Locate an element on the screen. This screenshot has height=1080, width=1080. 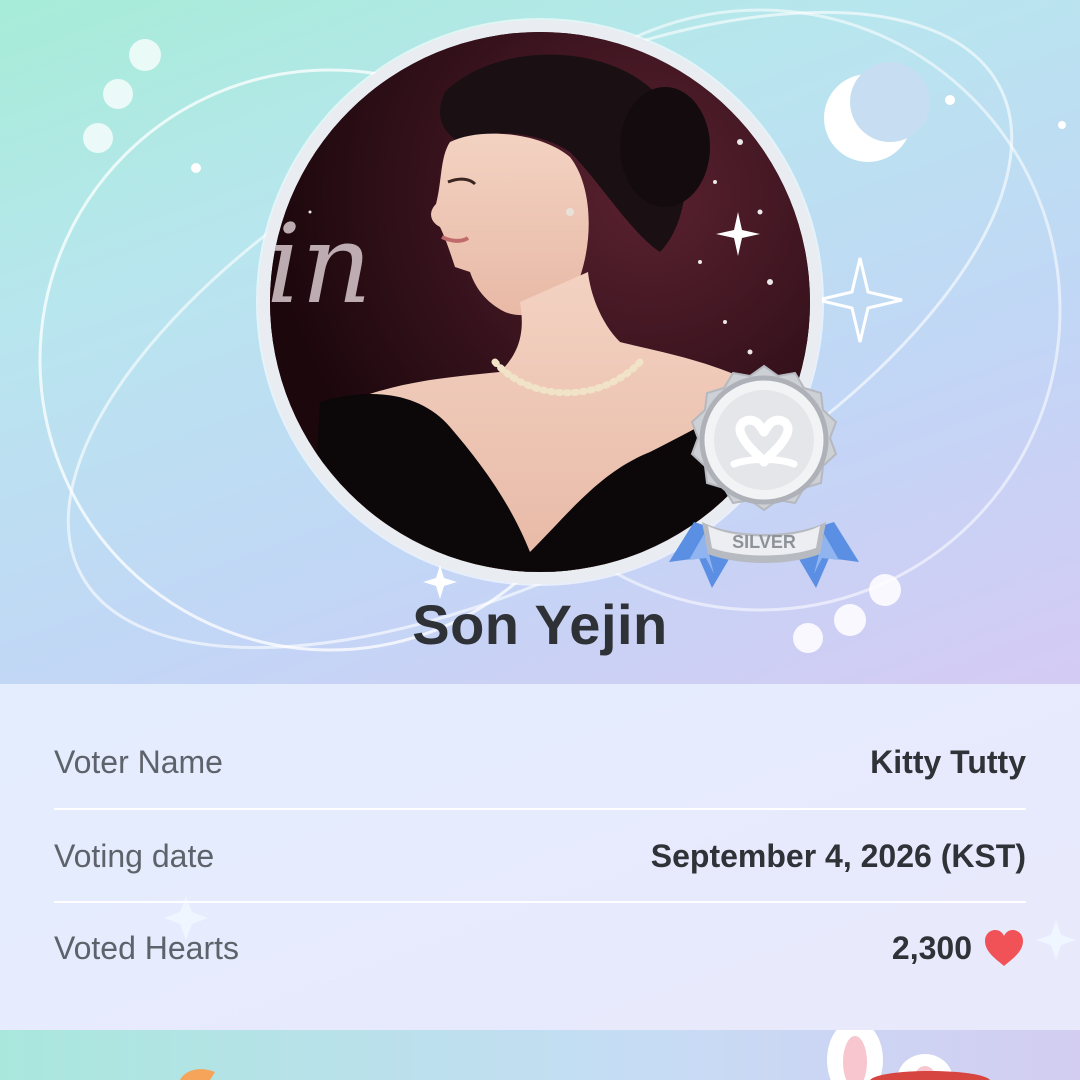
voter-name-value: Kitty Tutty is located at coordinates (948, 761).